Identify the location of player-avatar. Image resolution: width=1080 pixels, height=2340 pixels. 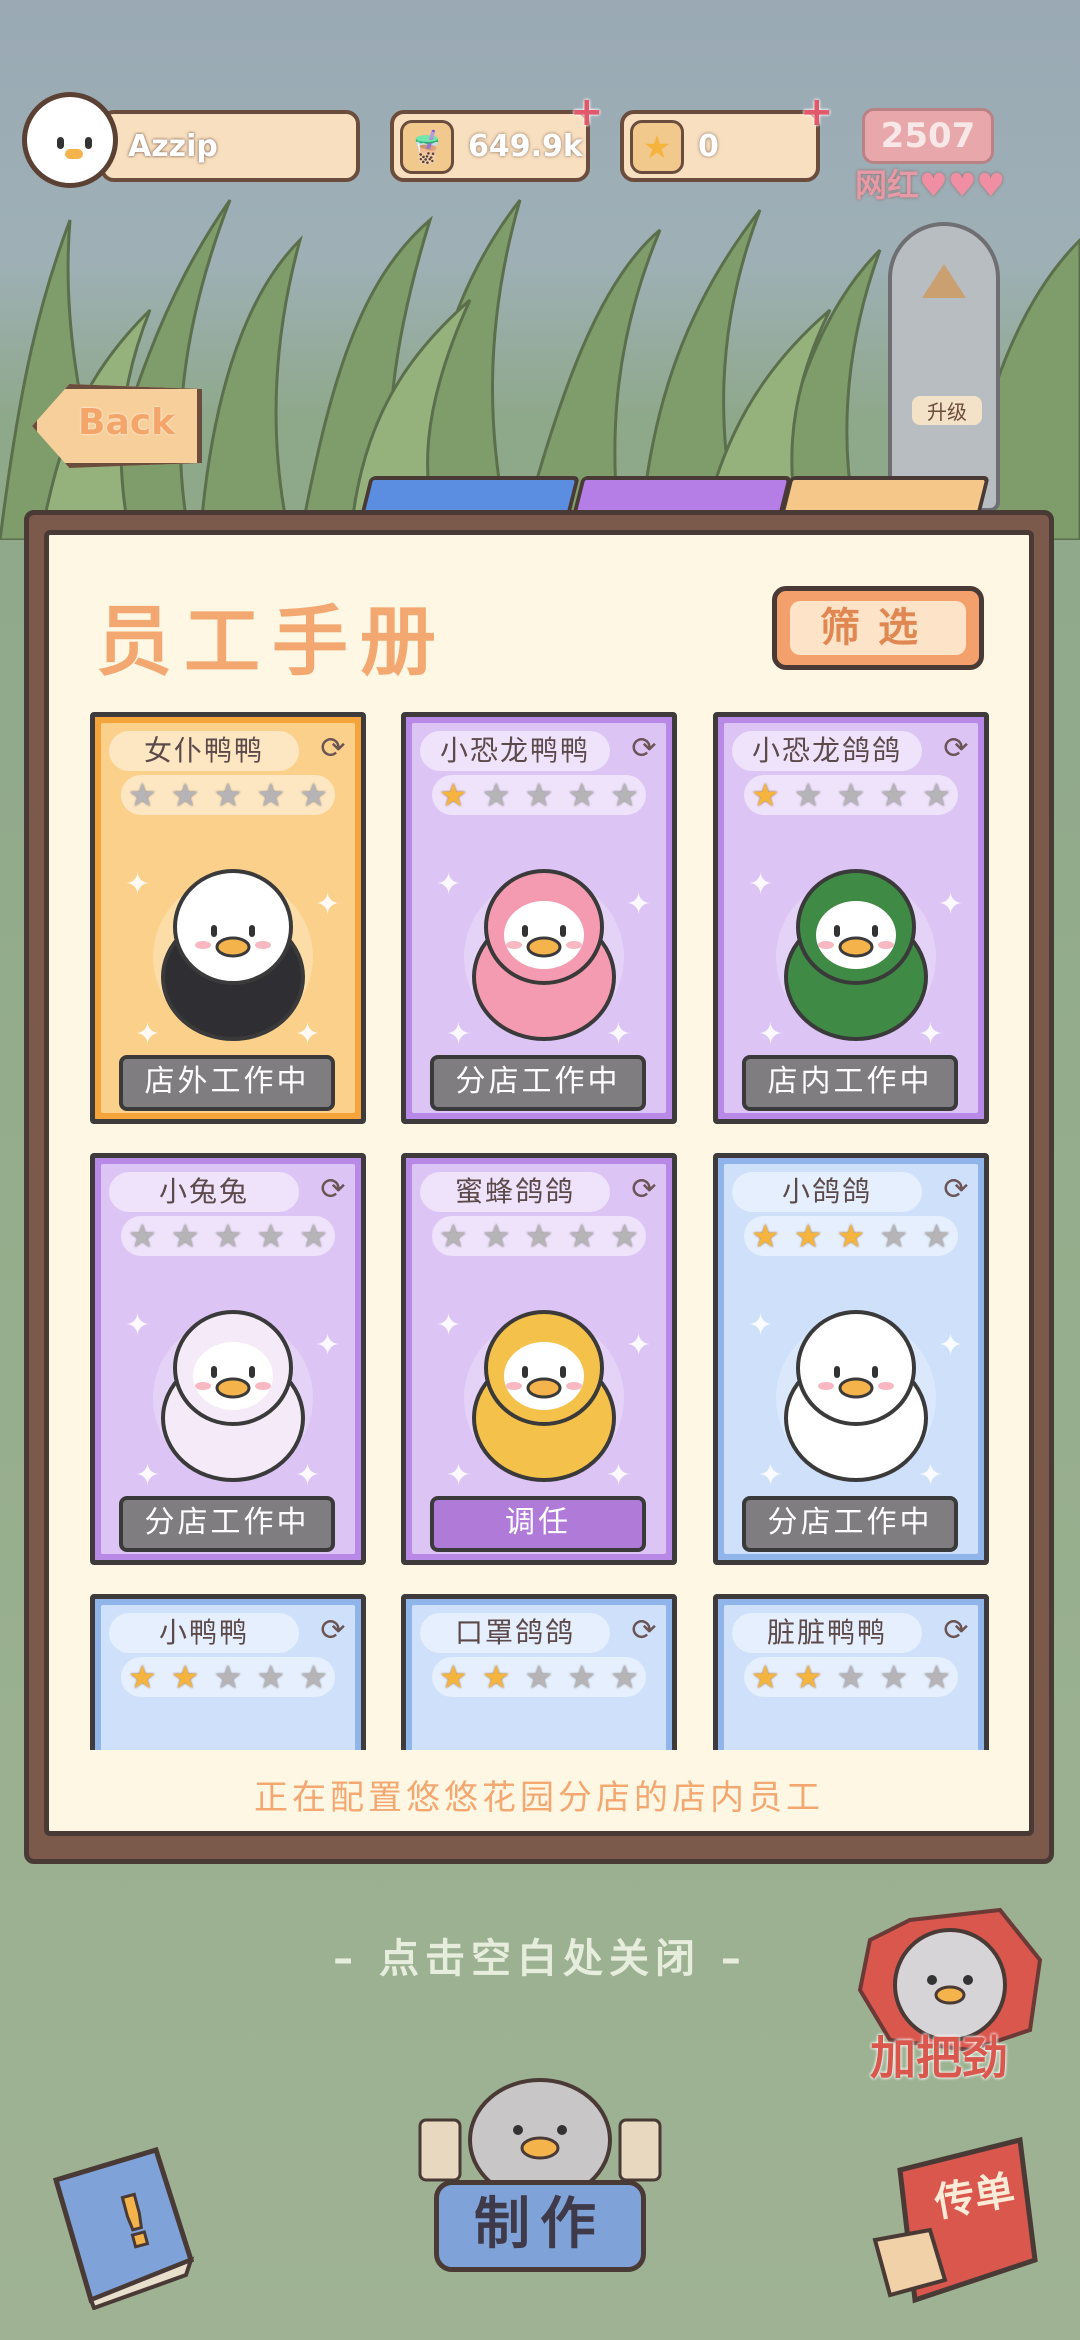
(70, 140).